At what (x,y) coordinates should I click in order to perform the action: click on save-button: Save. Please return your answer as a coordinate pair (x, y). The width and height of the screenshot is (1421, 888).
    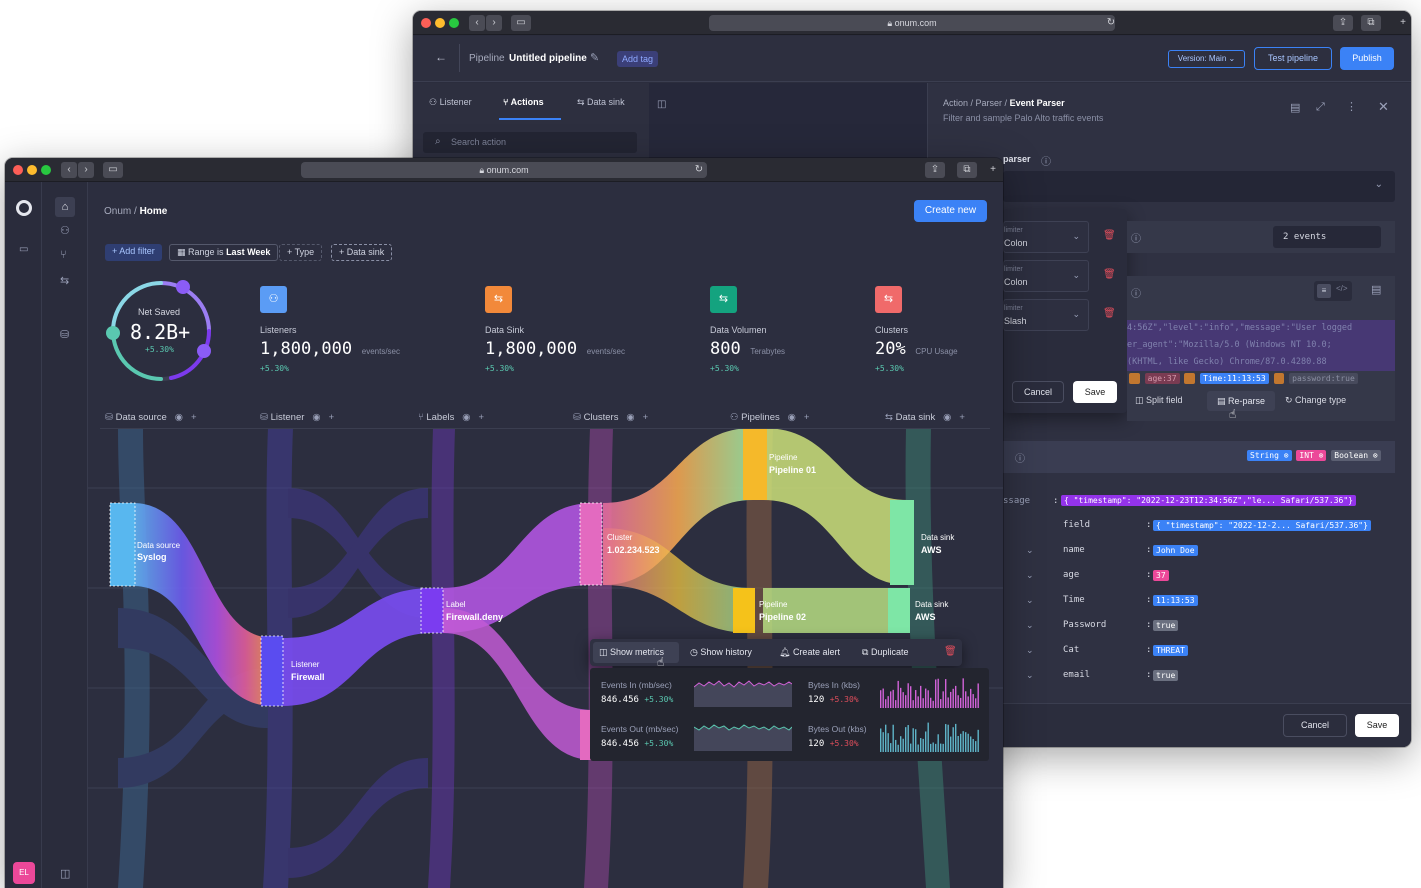
    Looking at the image, I should click on (1095, 392).